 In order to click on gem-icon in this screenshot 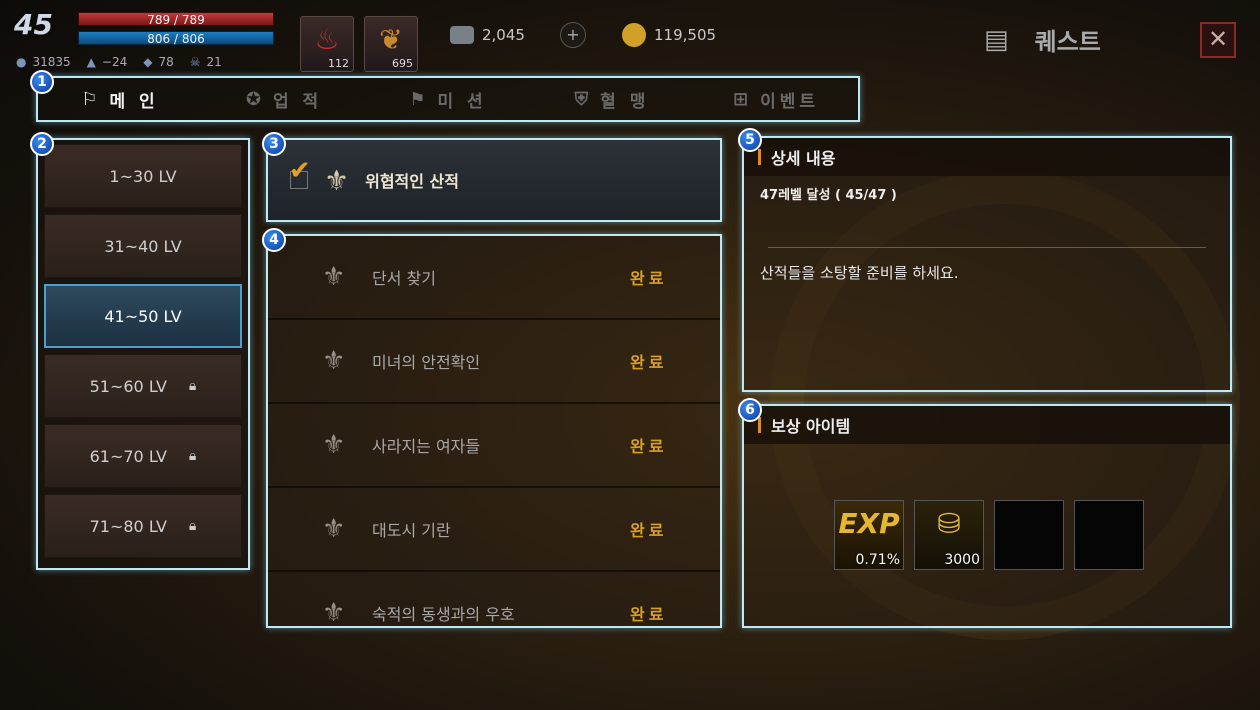, I will do `click(462, 35)`.